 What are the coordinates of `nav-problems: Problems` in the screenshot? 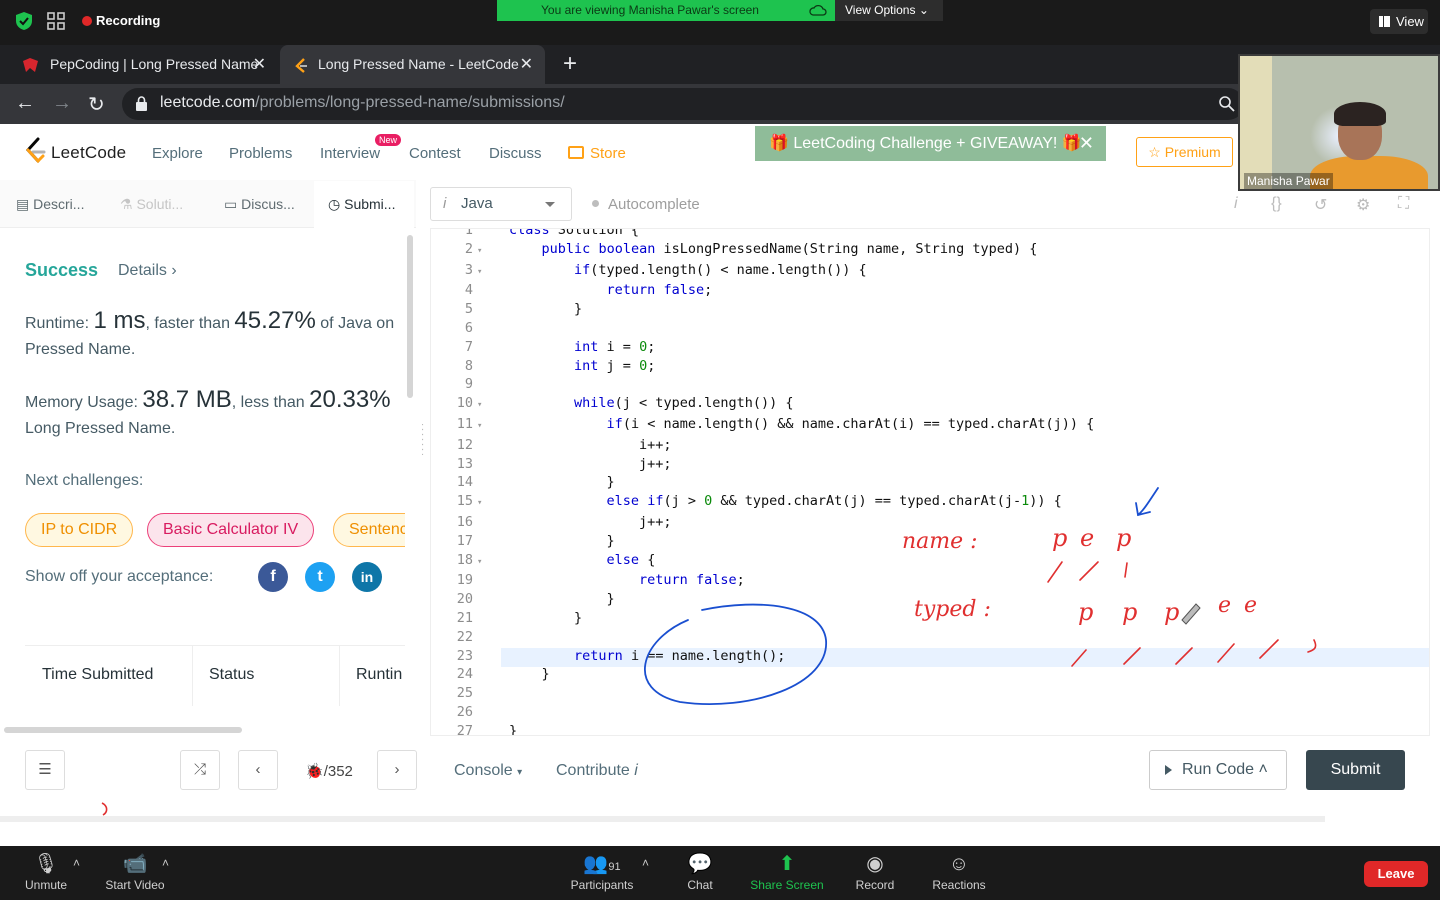 It's located at (260, 153).